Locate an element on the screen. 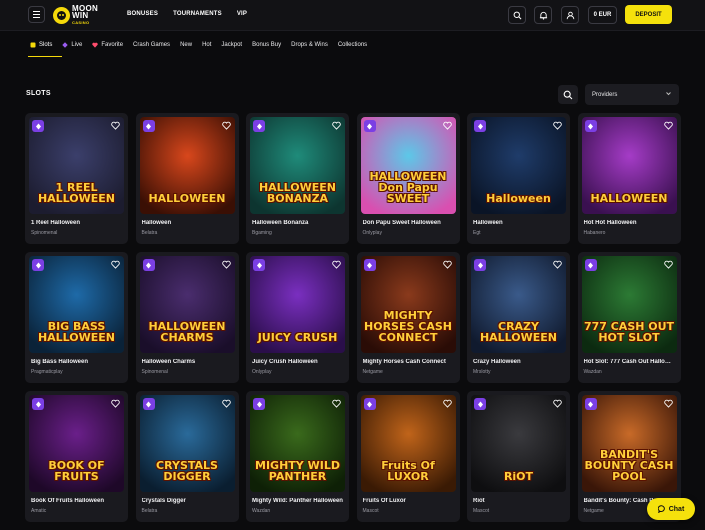 This screenshot has width=705, height=530. providers-dropdown: Providers is located at coordinates (632, 94).